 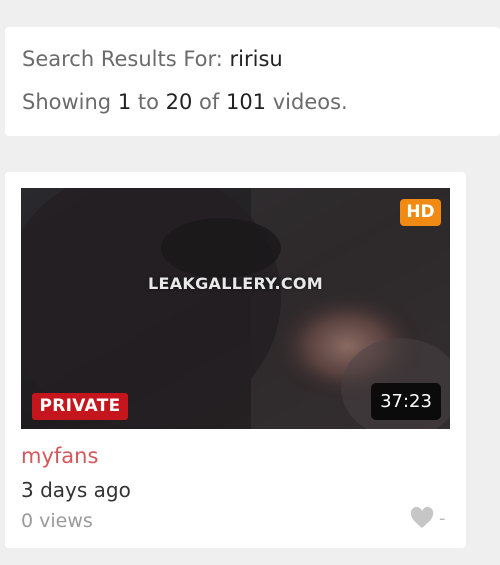 What do you see at coordinates (235, 283) in the screenshot?
I see `watermark-text: LEAKGALLERY.COM` at bounding box center [235, 283].